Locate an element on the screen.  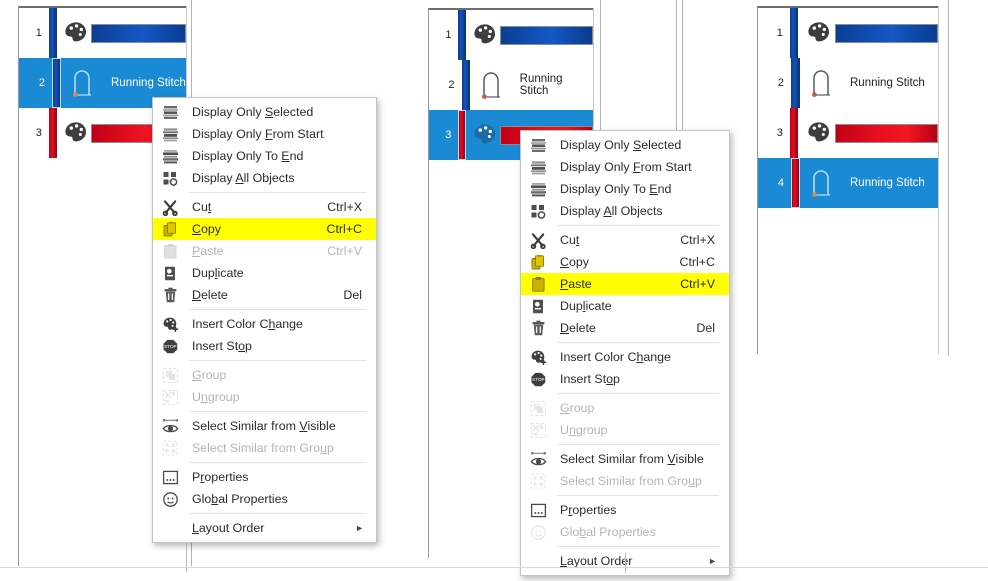
menu-item-global-properties: Global Properties is located at coordinates (264, 499).